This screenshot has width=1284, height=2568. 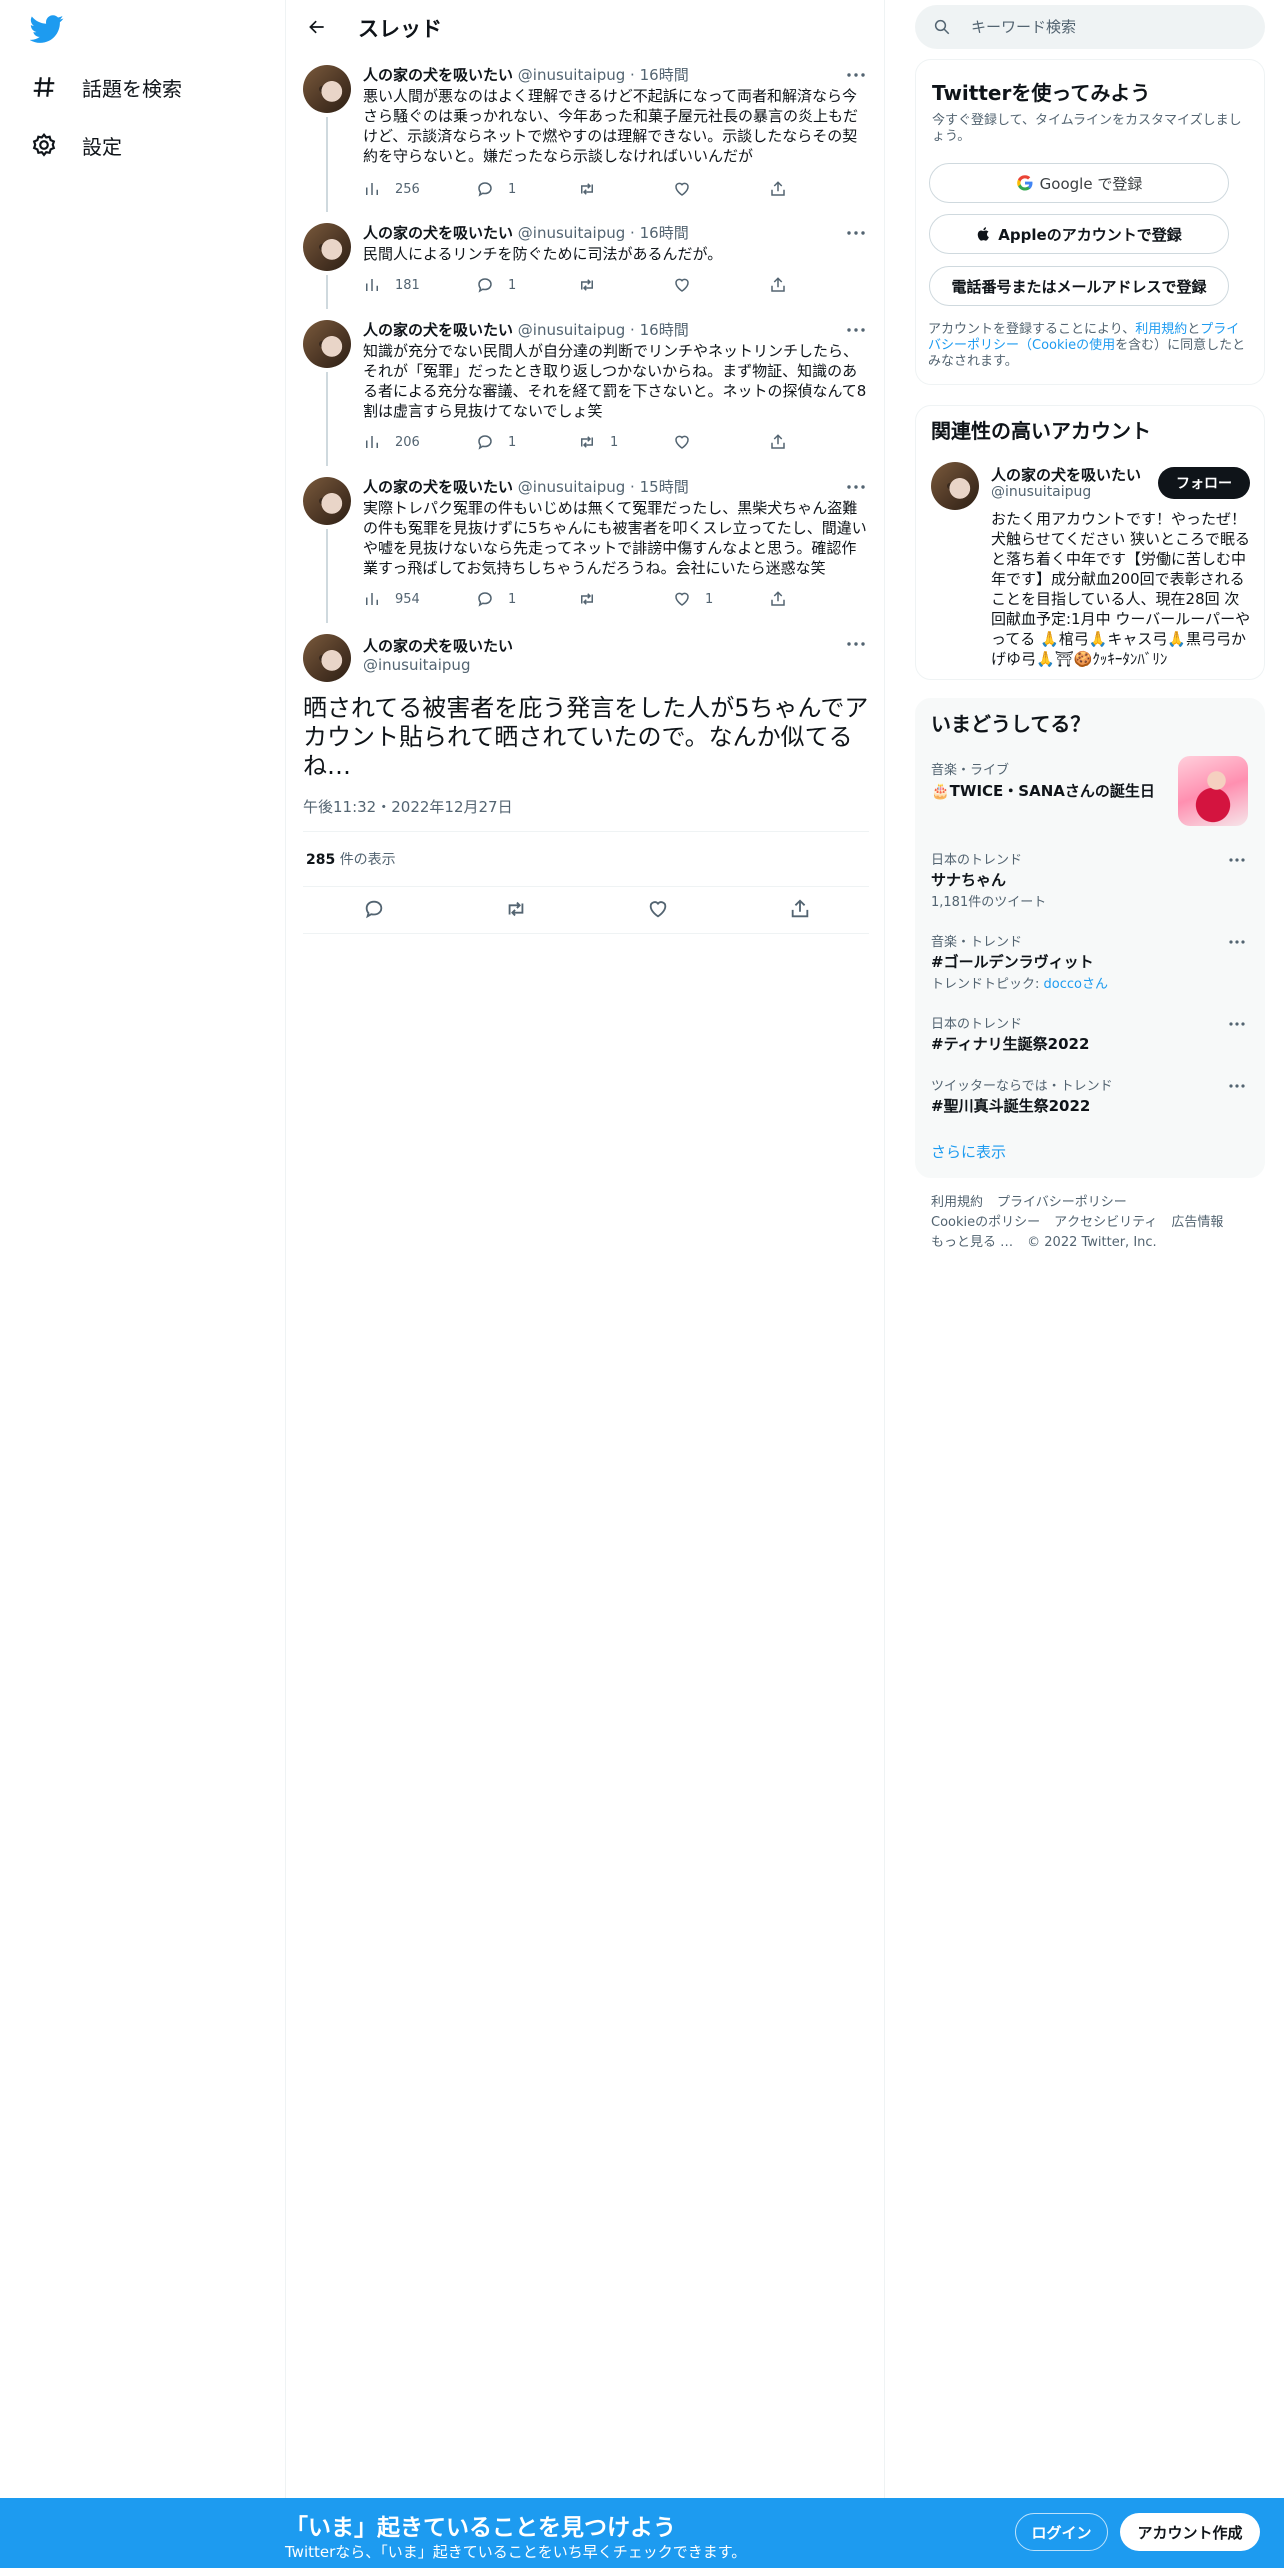 I want to click on views-button: 206, so click(x=391, y=442).